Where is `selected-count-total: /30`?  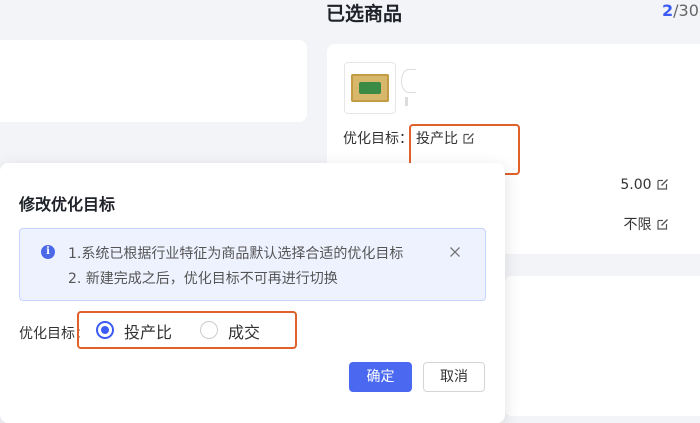
selected-count-total: /30 is located at coordinates (686, 10).